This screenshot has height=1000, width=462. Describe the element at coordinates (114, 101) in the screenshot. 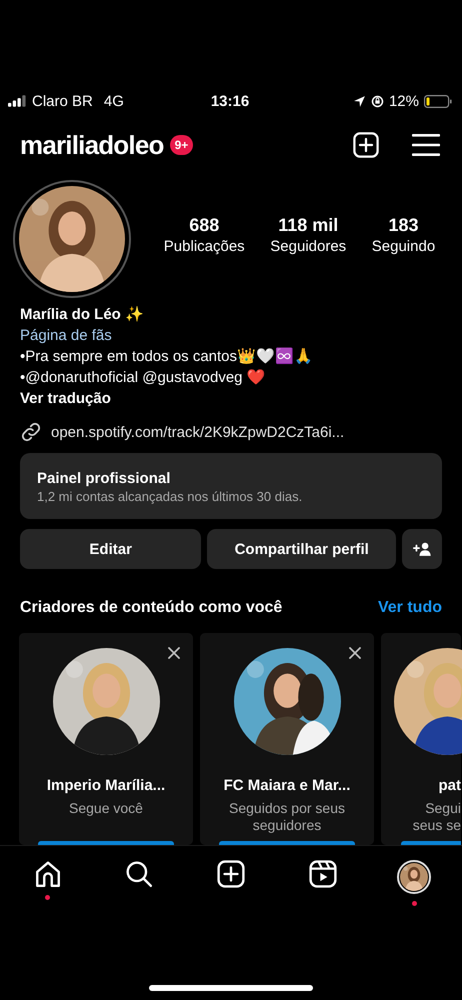

I see `network-type: 4G` at that location.